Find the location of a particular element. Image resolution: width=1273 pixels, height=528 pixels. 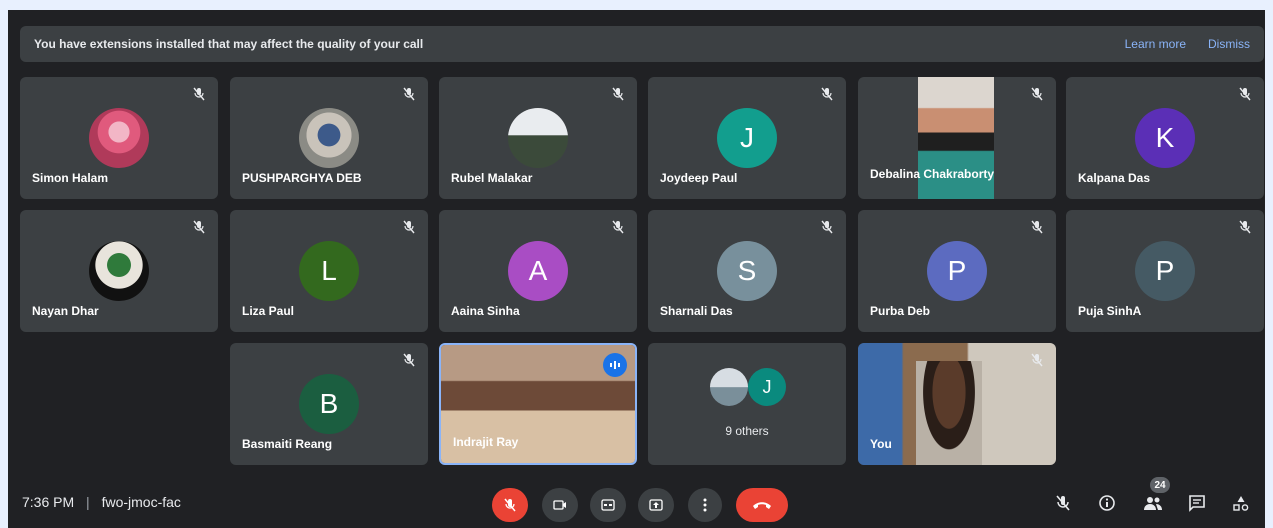

participant-tile: K Kalpana Das is located at coordinates (1165, 138).